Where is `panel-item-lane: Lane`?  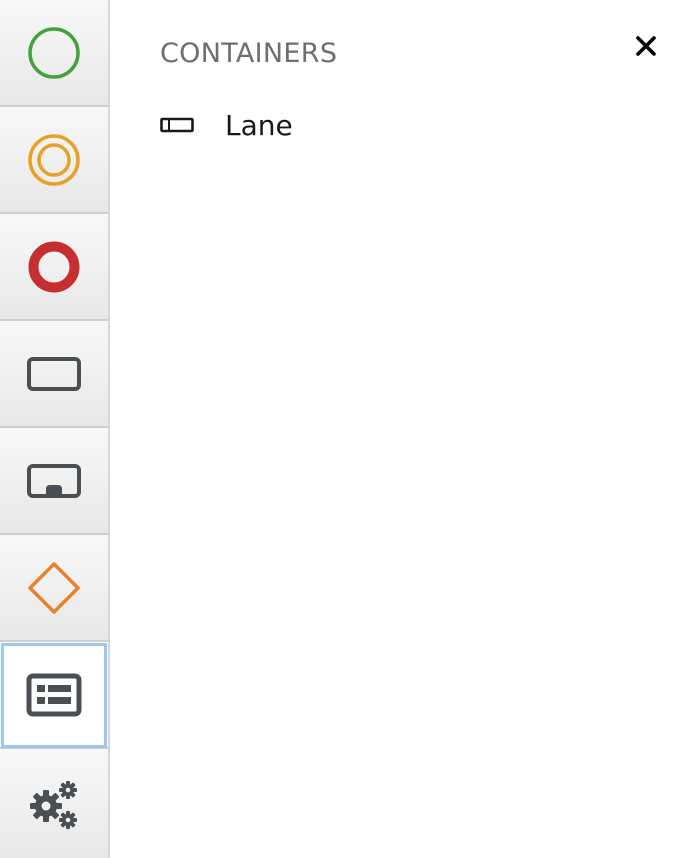 panel-item-lane: Lane is located at coordinates (226, 125).